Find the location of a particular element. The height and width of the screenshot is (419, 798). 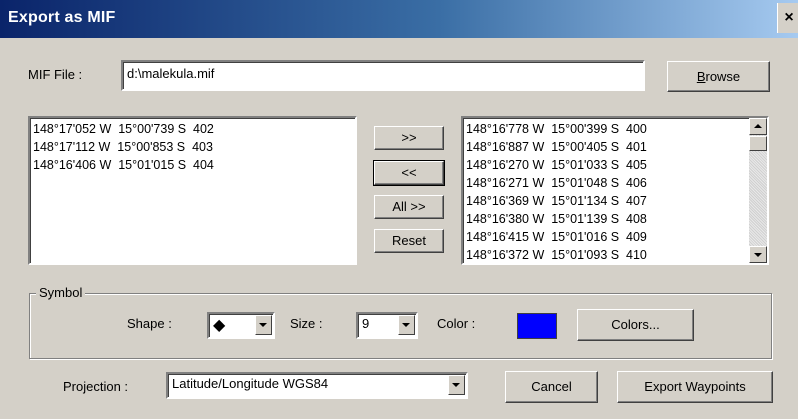

projection-value: Latitude/Longitude WGS84 is located at coordinates (250, 383).